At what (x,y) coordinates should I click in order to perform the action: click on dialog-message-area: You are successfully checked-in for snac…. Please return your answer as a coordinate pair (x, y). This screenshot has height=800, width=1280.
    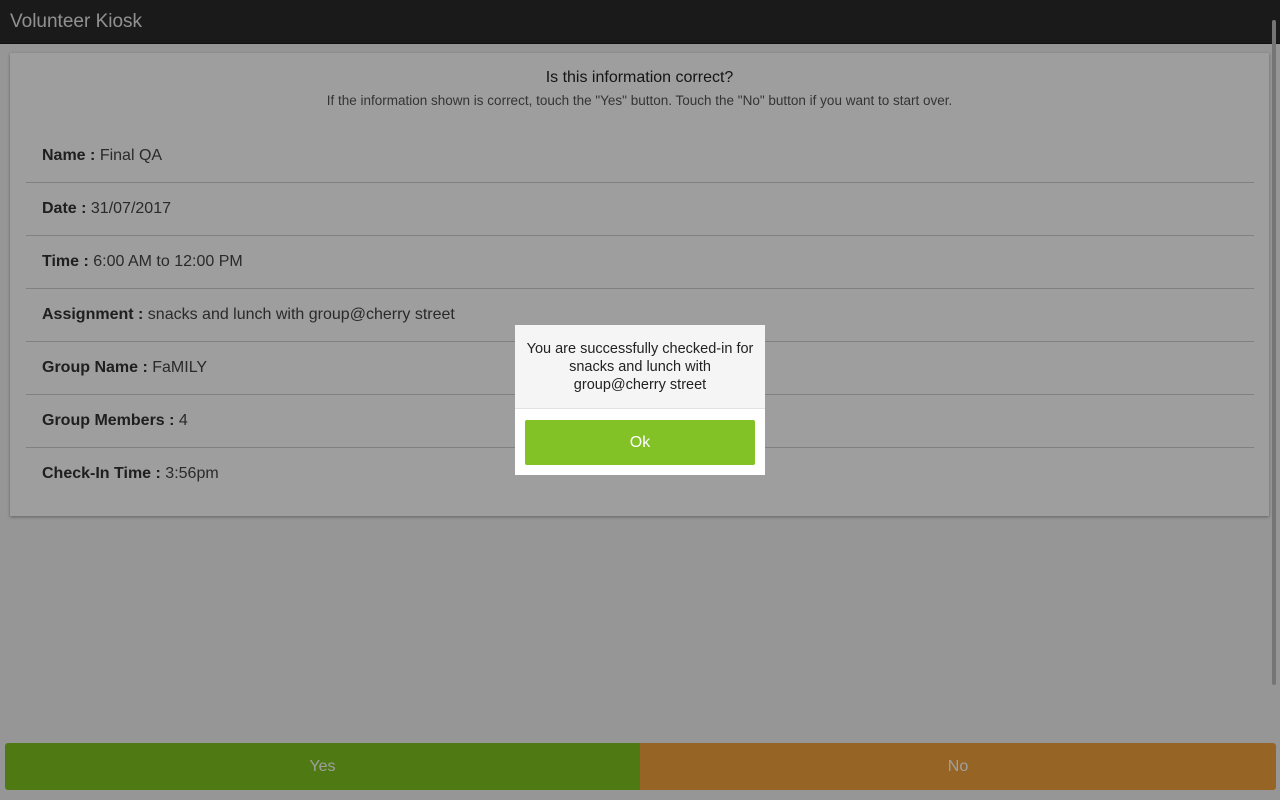
    Looking at the image, I should click on (640, 367).